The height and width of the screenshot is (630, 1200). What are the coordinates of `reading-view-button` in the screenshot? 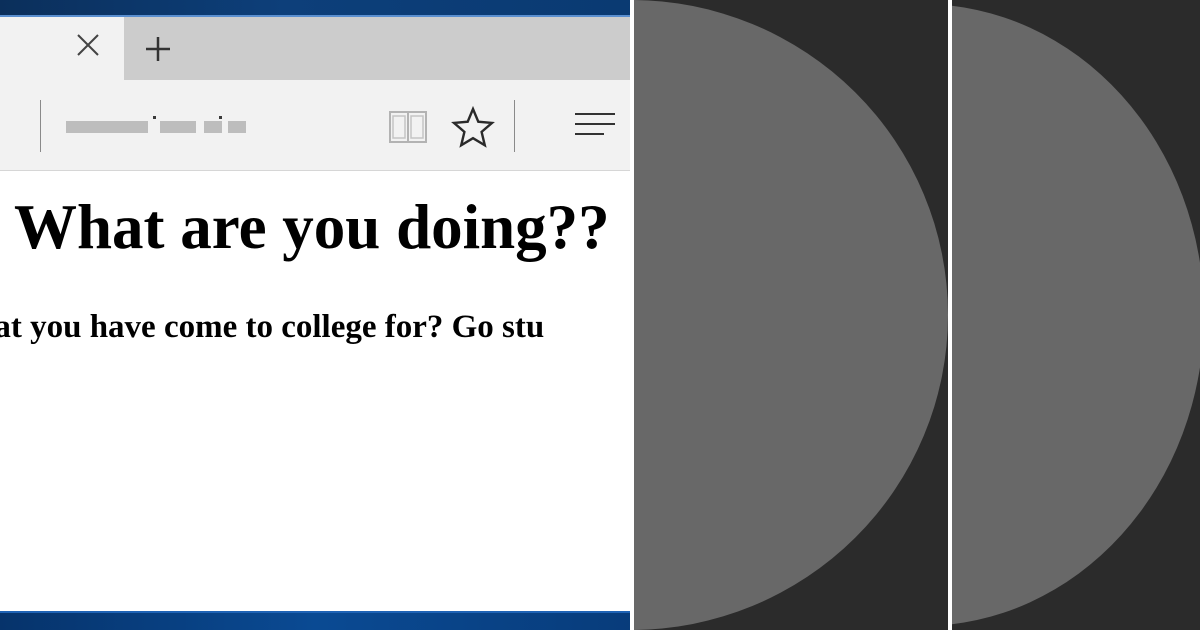 It's located at (408, 127).